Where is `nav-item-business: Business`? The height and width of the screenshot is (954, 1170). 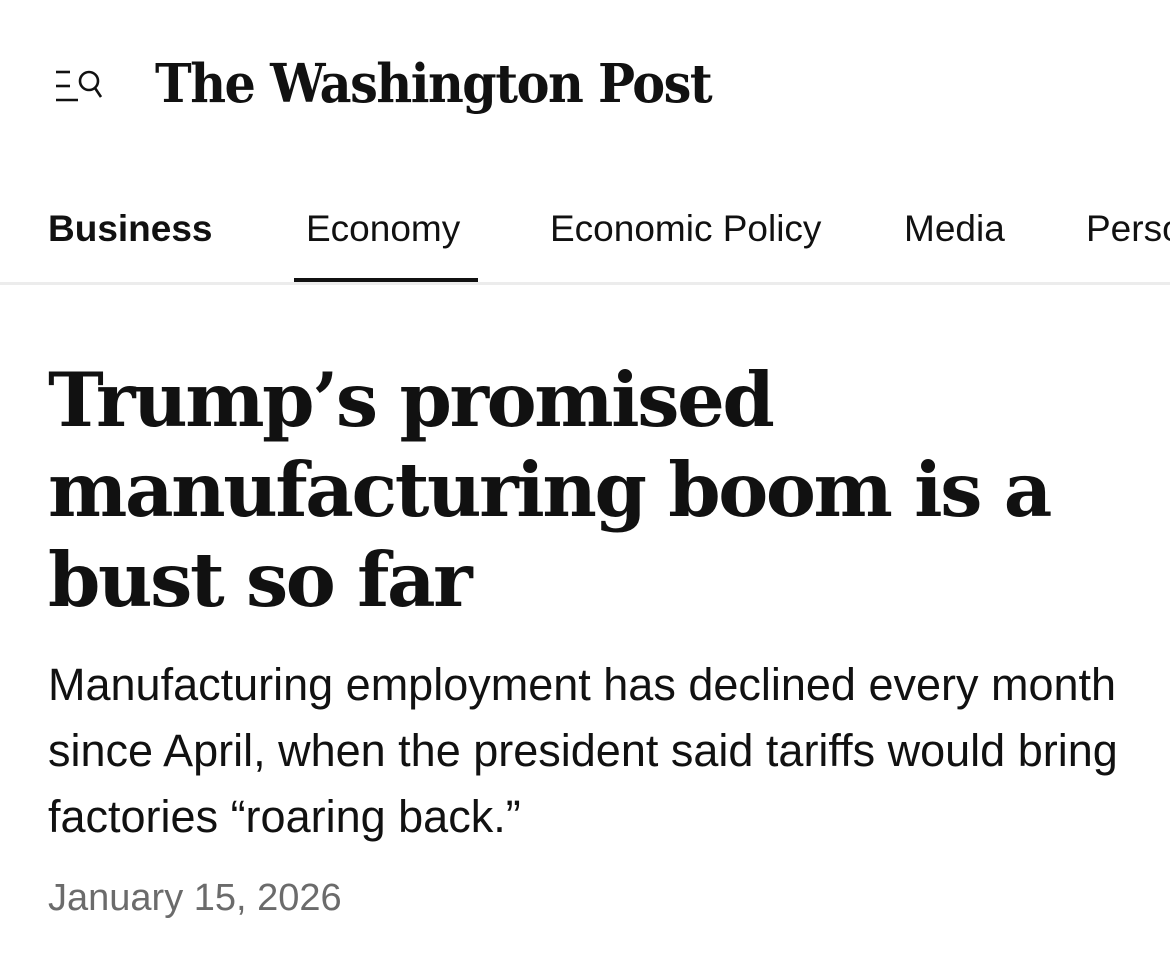
nav-item-business: Business is located at coordinates (130, 229).